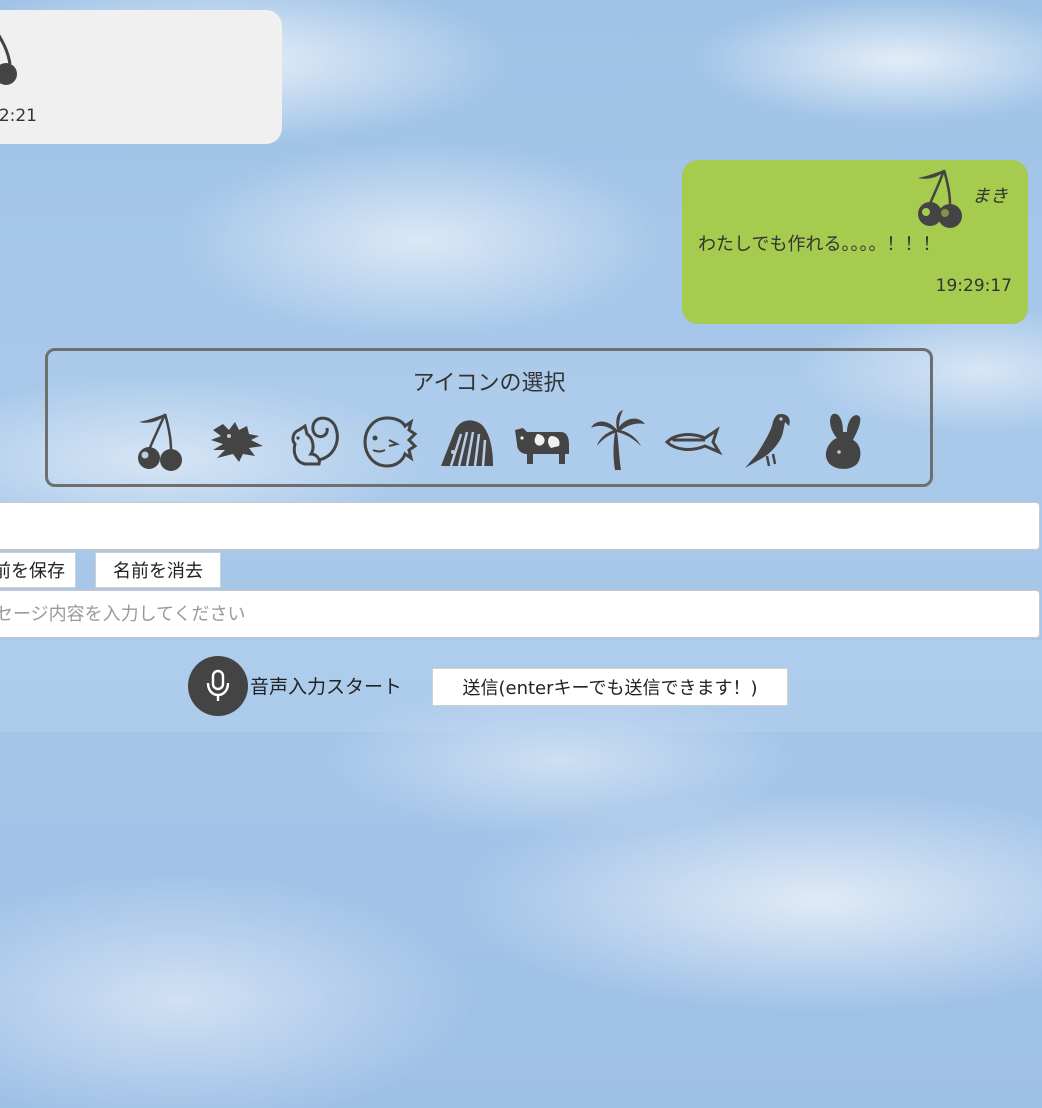  I want to click on cow-icon, so click(542, 441).